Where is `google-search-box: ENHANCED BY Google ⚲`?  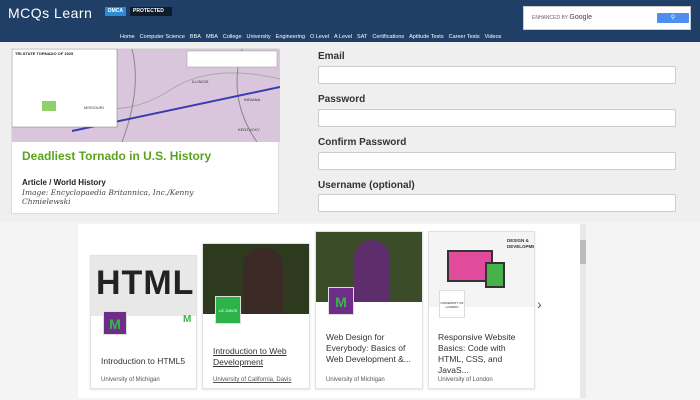
google-search-box: ENHANCED BY Google ⚲ is located at coordinates (607, 18).